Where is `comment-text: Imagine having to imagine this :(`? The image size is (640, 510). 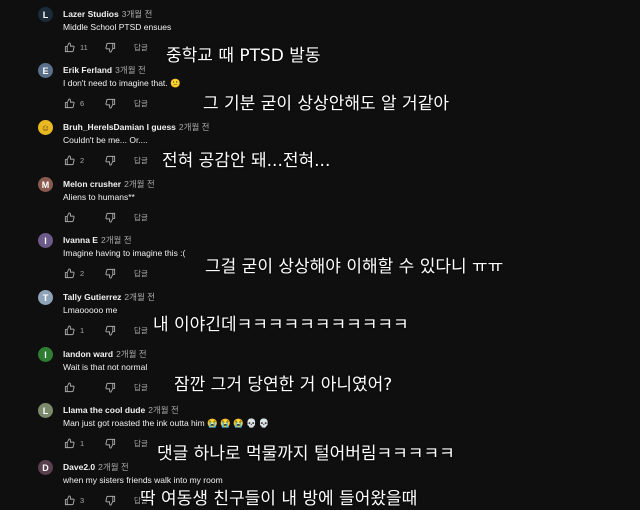 comment-text: Imagine having to imagine this :( is located at coordinates (124, 253).